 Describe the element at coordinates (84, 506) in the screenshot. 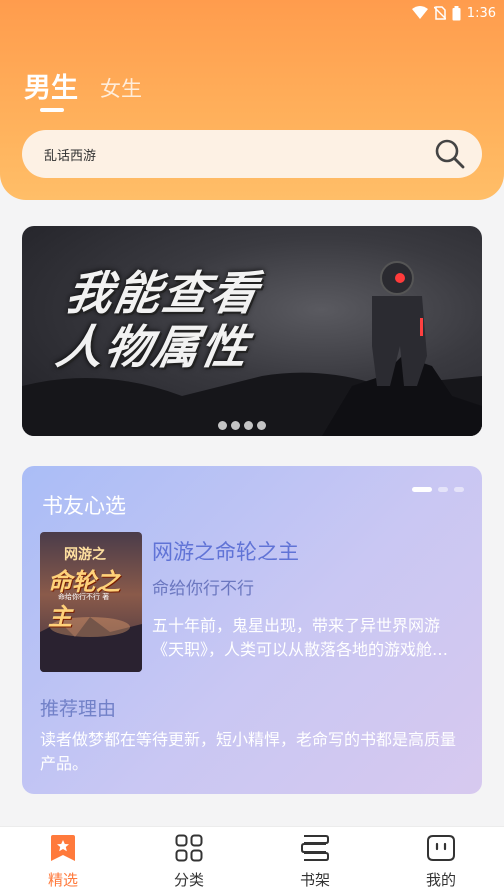

I see `reader-pick-title: 书友心选` at that location.